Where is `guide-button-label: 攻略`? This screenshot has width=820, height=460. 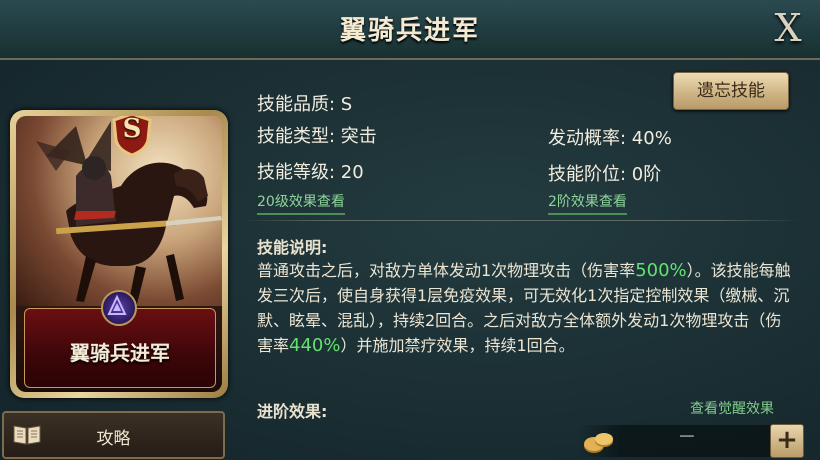
guide-button-label: 攻略 is located at coordinates (113, 439).